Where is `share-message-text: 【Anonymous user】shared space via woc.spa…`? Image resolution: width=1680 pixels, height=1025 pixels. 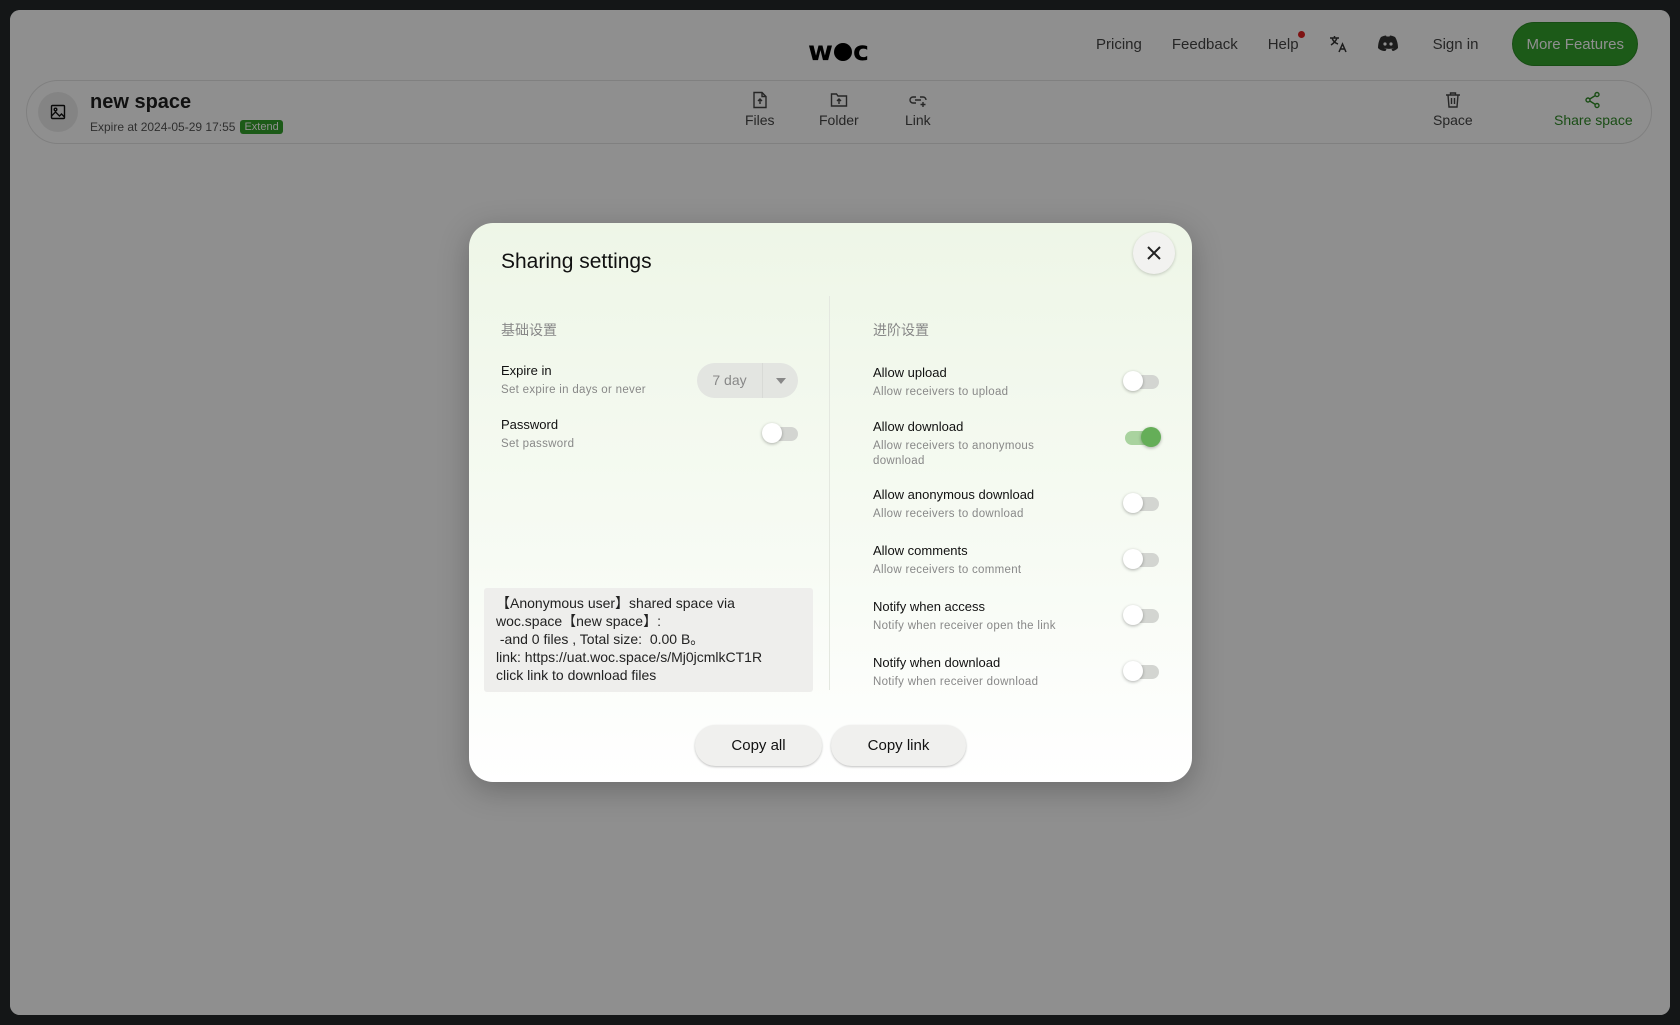 share-message-text: 【Anonymous user】shared space via woc.spa… is located at coordinates (648, 640).